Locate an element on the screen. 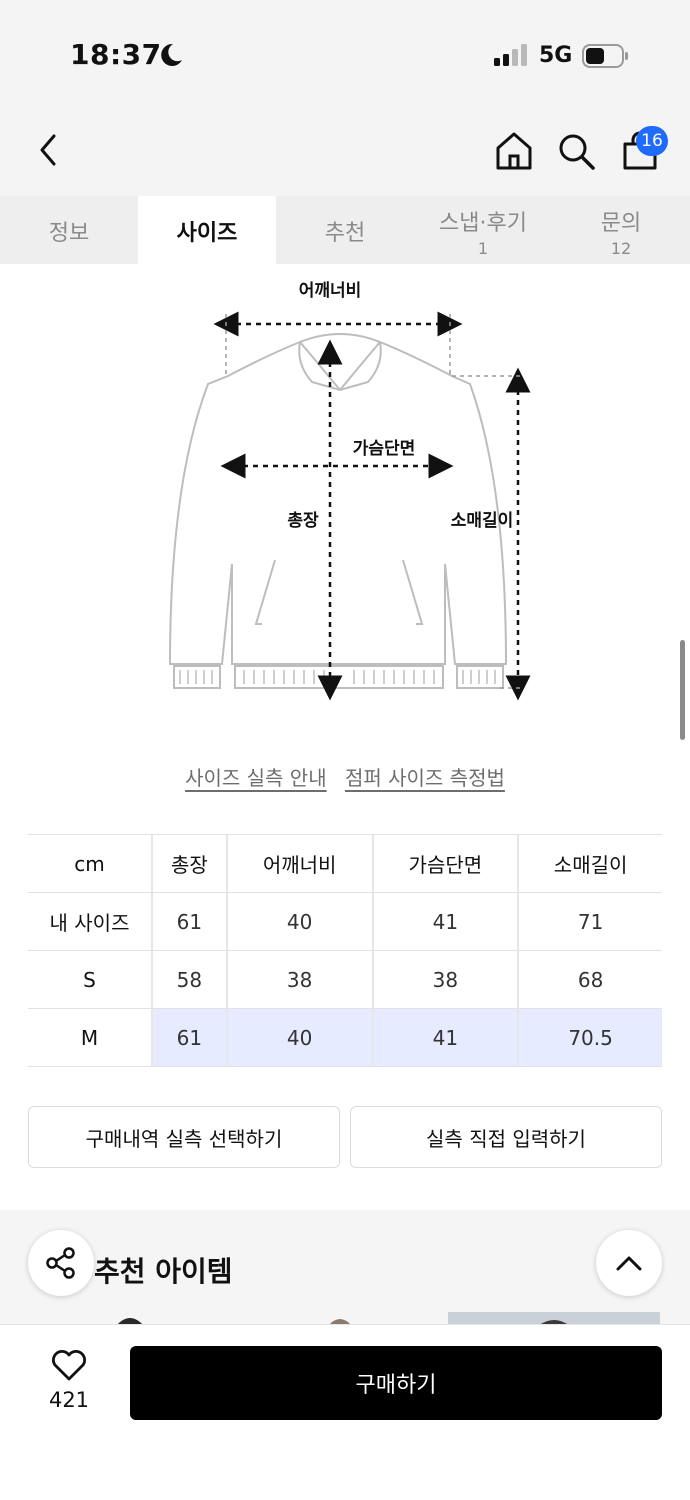  tab-count: 12 is located at coordinates (621, 248).